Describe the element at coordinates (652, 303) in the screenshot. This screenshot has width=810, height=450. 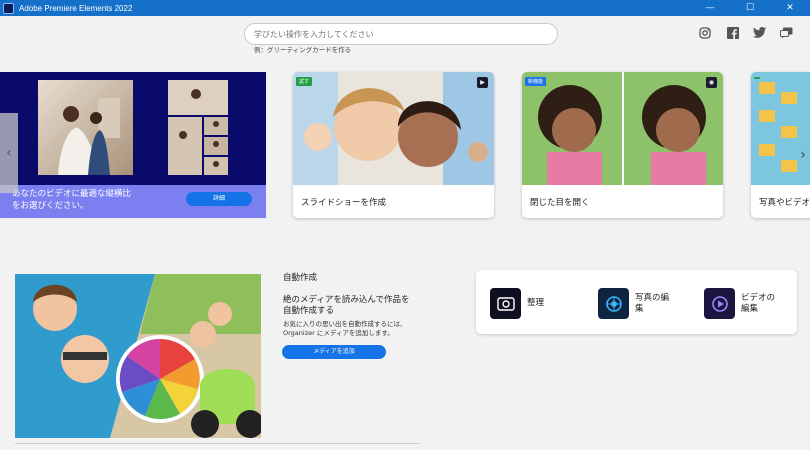
I see `photo-edit-label: 写真の編 集` at that location.